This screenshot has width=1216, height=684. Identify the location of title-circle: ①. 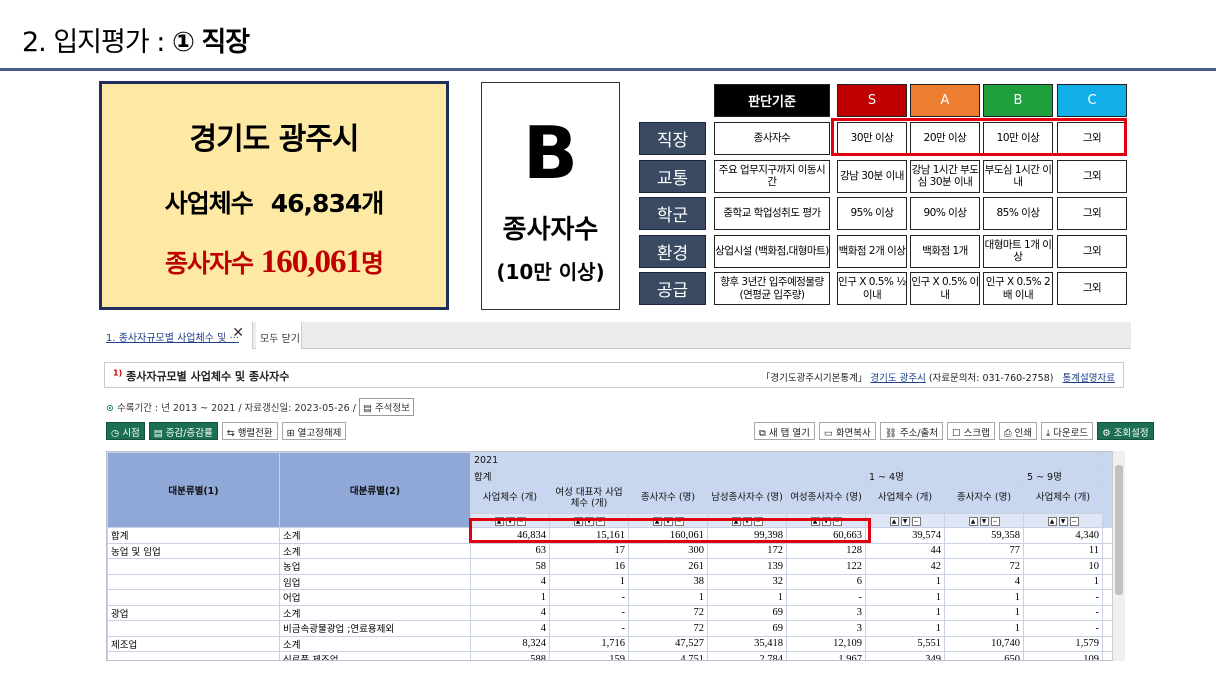
(183, 42).